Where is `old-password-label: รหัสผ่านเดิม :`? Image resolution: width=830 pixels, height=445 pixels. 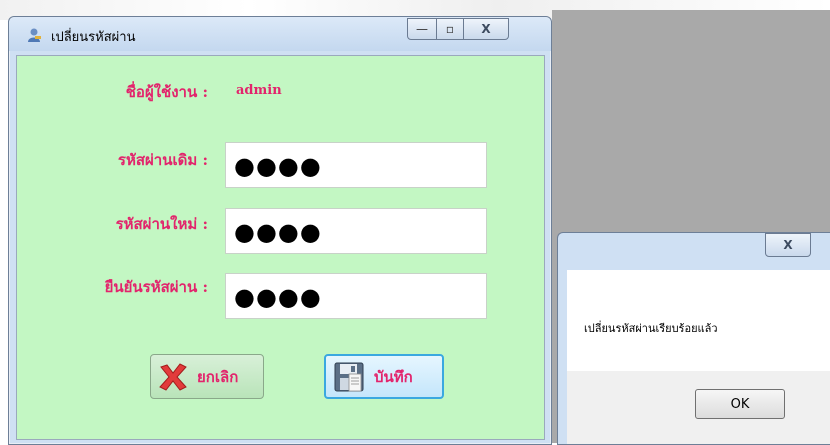
old-password-label: รหัสผ่านเดิม : is located at coordinates (162, 160).